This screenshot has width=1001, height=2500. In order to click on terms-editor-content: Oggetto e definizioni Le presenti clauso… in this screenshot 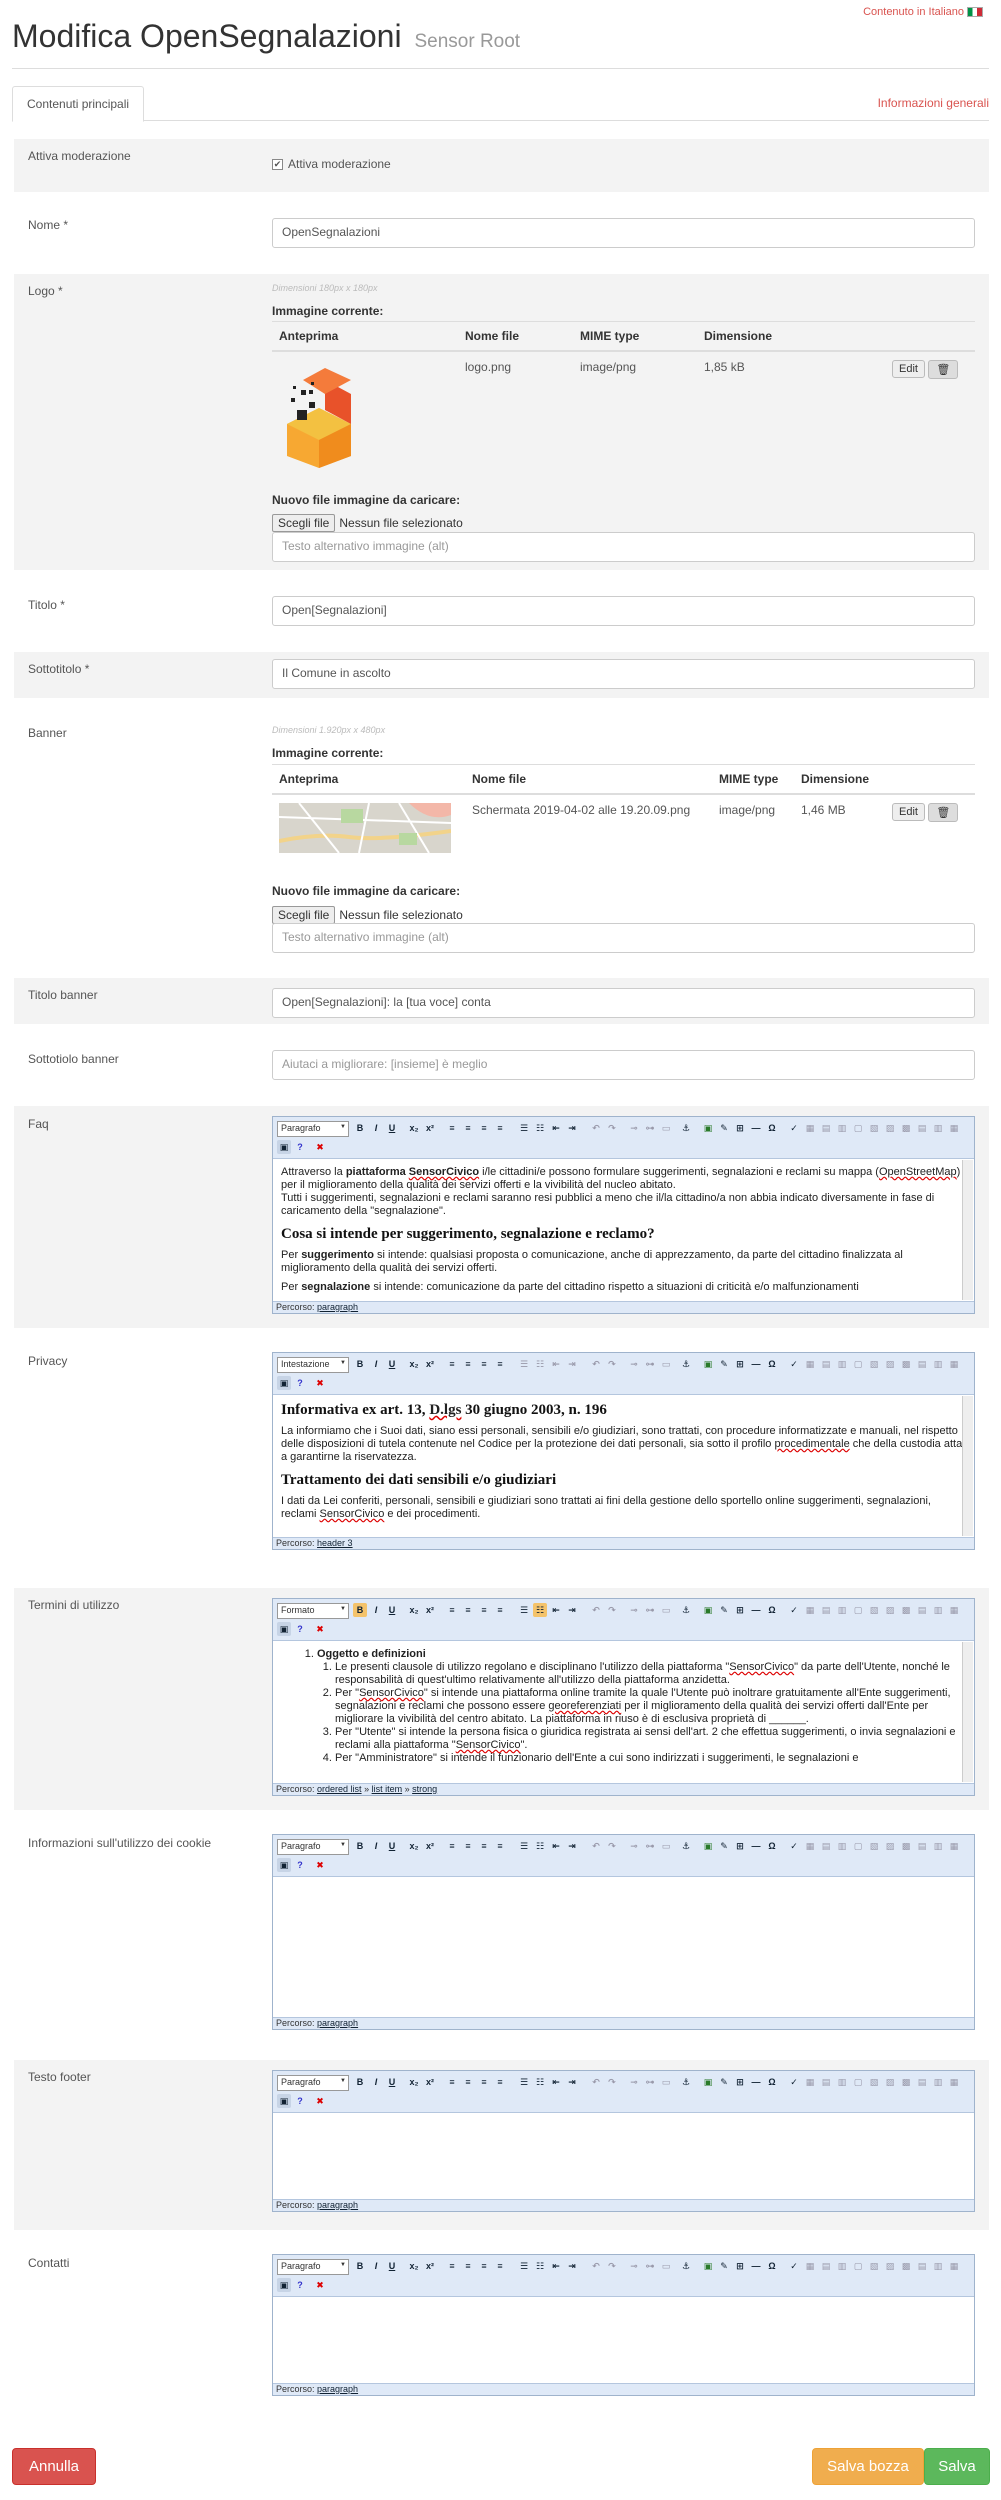, I will do `click(623, 1712)`.